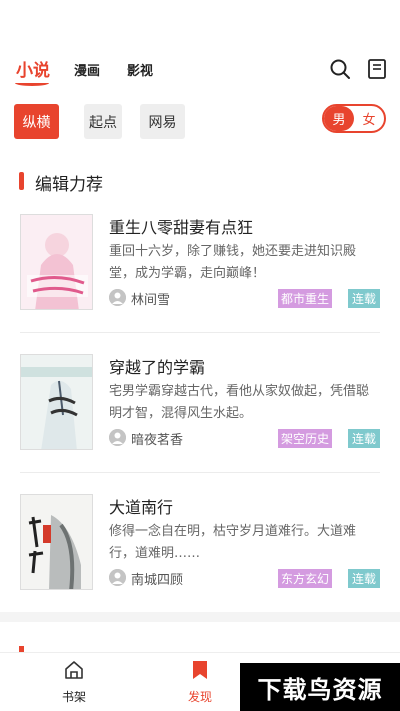 The width and height of the screenshot is (400, 711). Describe the element at coordinates (157, 366) in the screenshot. I see `book-title: 穿越了的学霸` at that location.